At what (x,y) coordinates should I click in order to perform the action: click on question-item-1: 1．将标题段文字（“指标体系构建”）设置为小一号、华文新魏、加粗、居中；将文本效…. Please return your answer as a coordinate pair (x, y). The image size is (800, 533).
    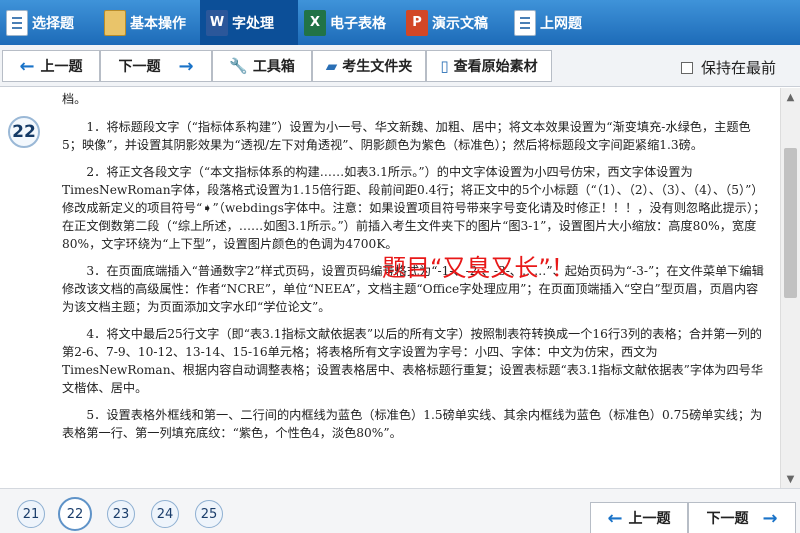
    Looking at the image, I should click on (406, 136).